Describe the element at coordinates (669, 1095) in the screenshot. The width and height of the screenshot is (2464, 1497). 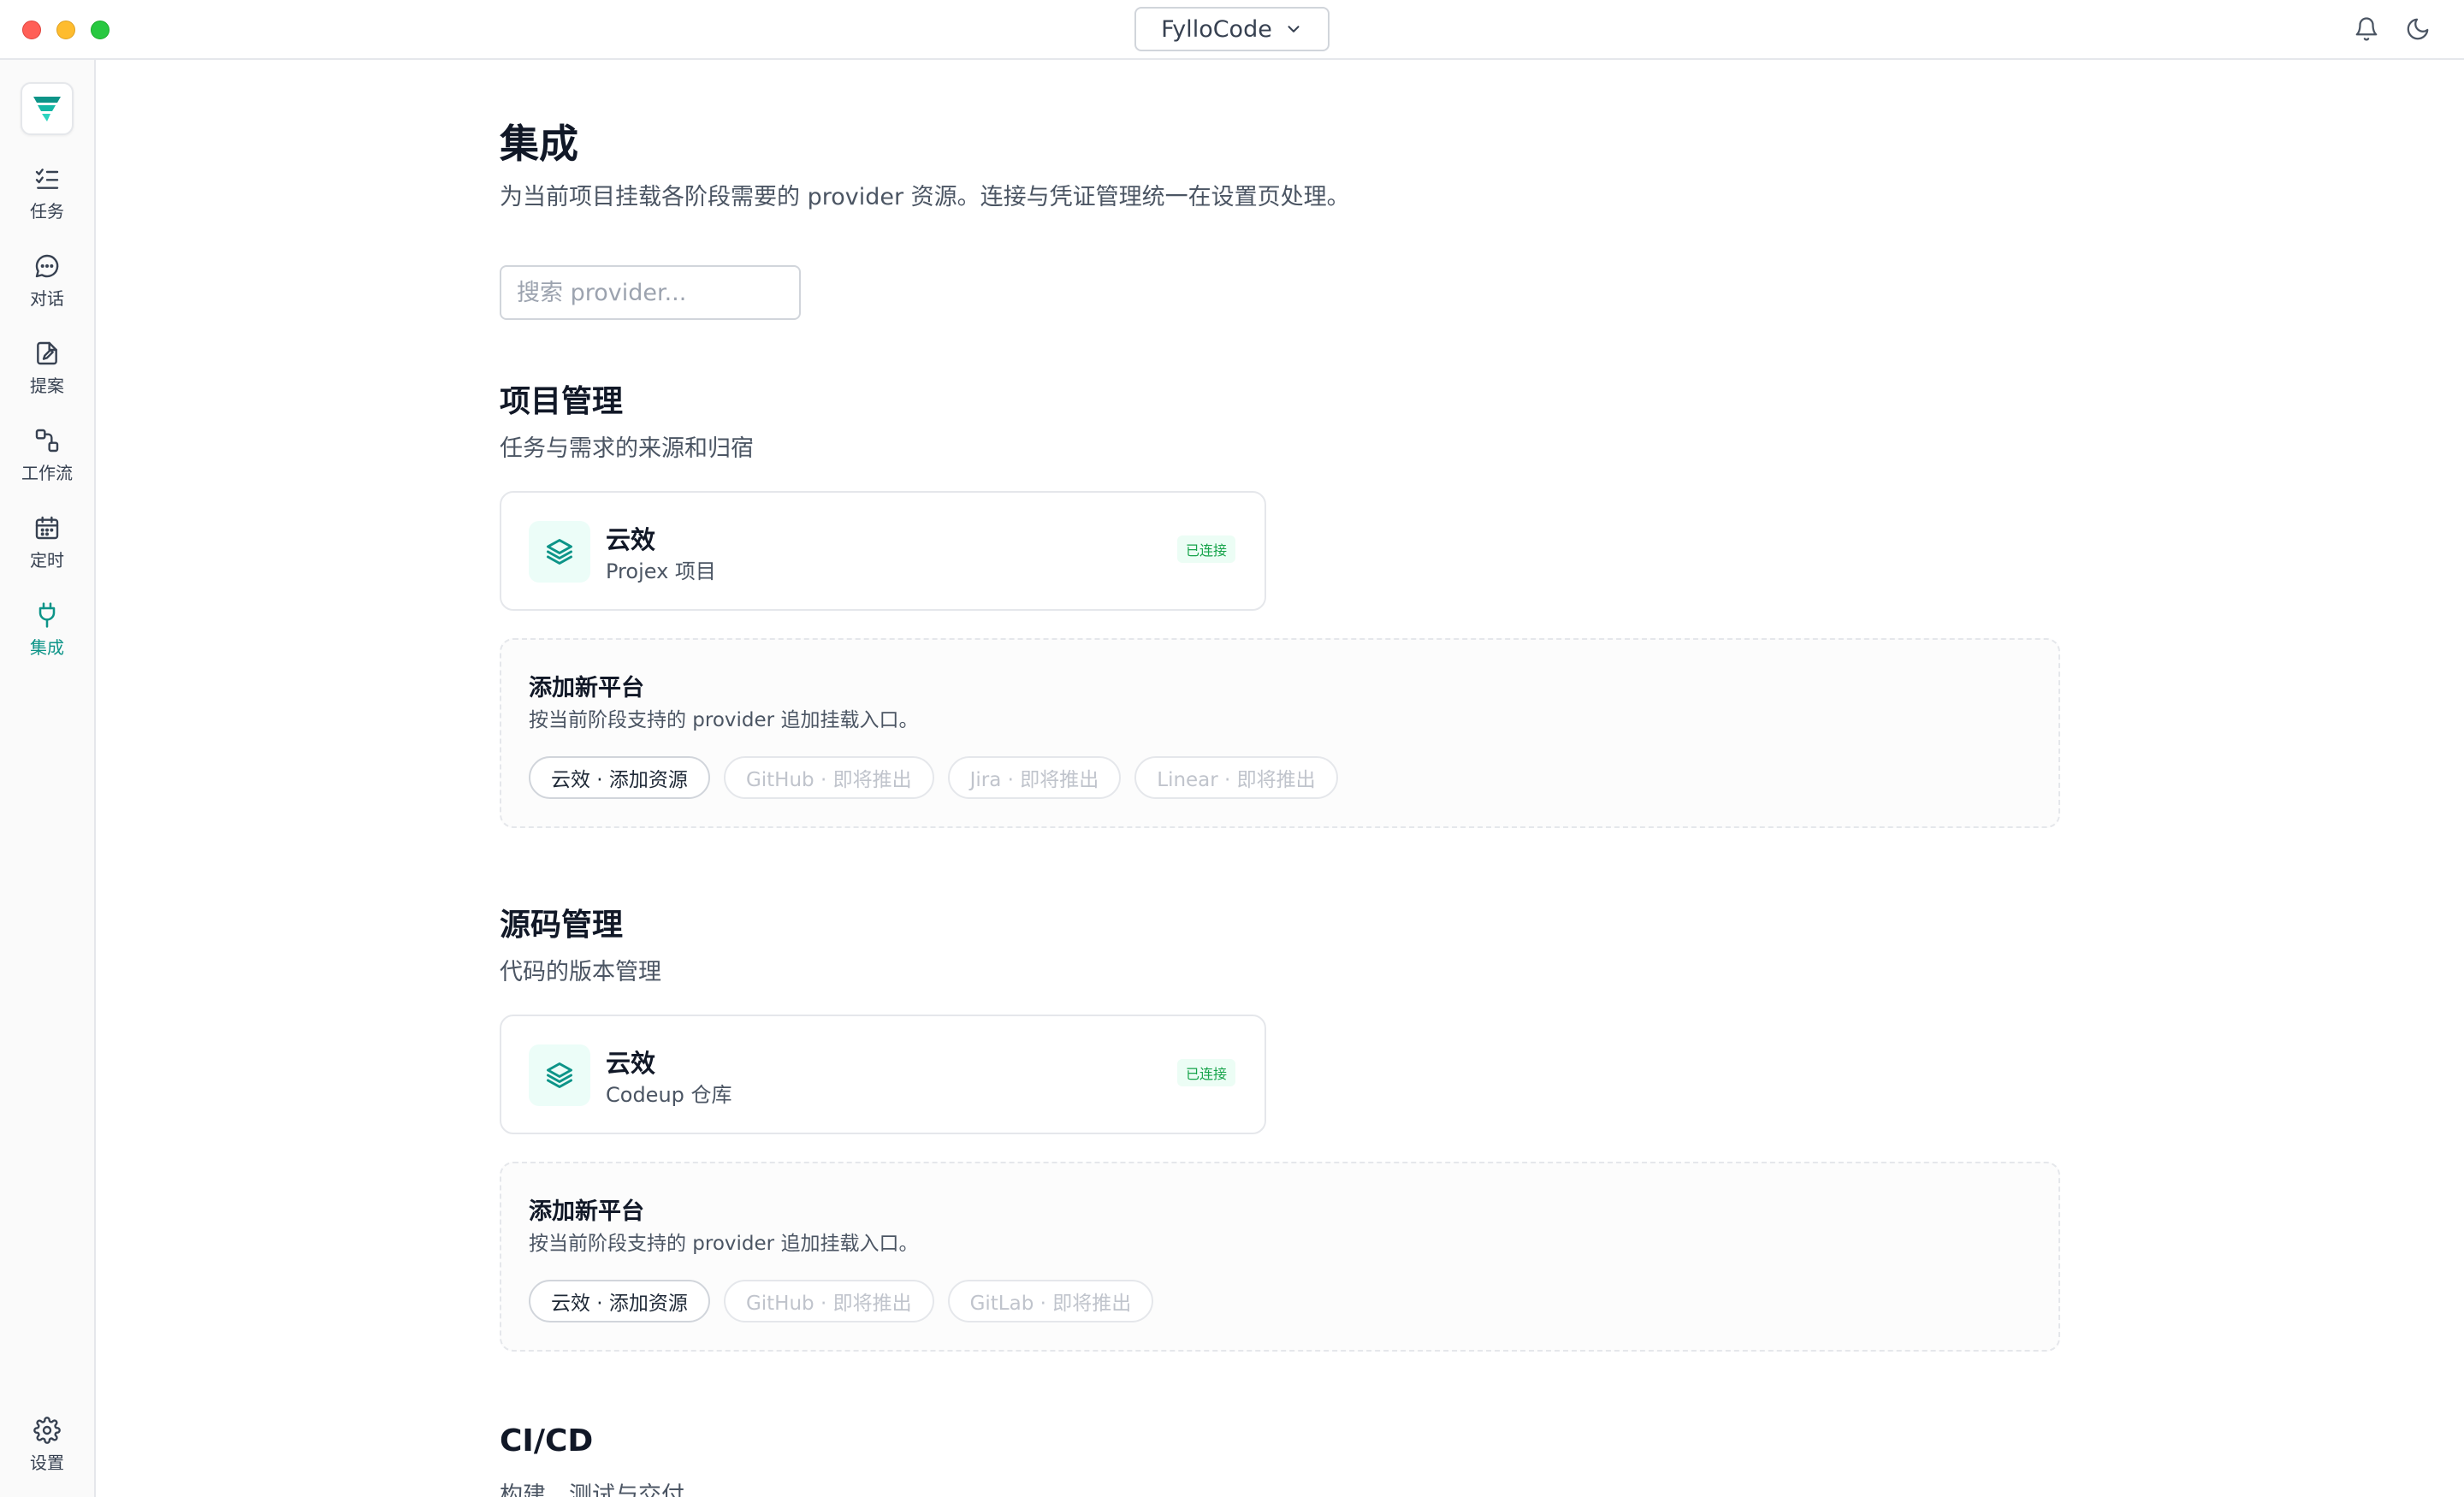
I see `provider-resource: Codeup 仓库` at that location.